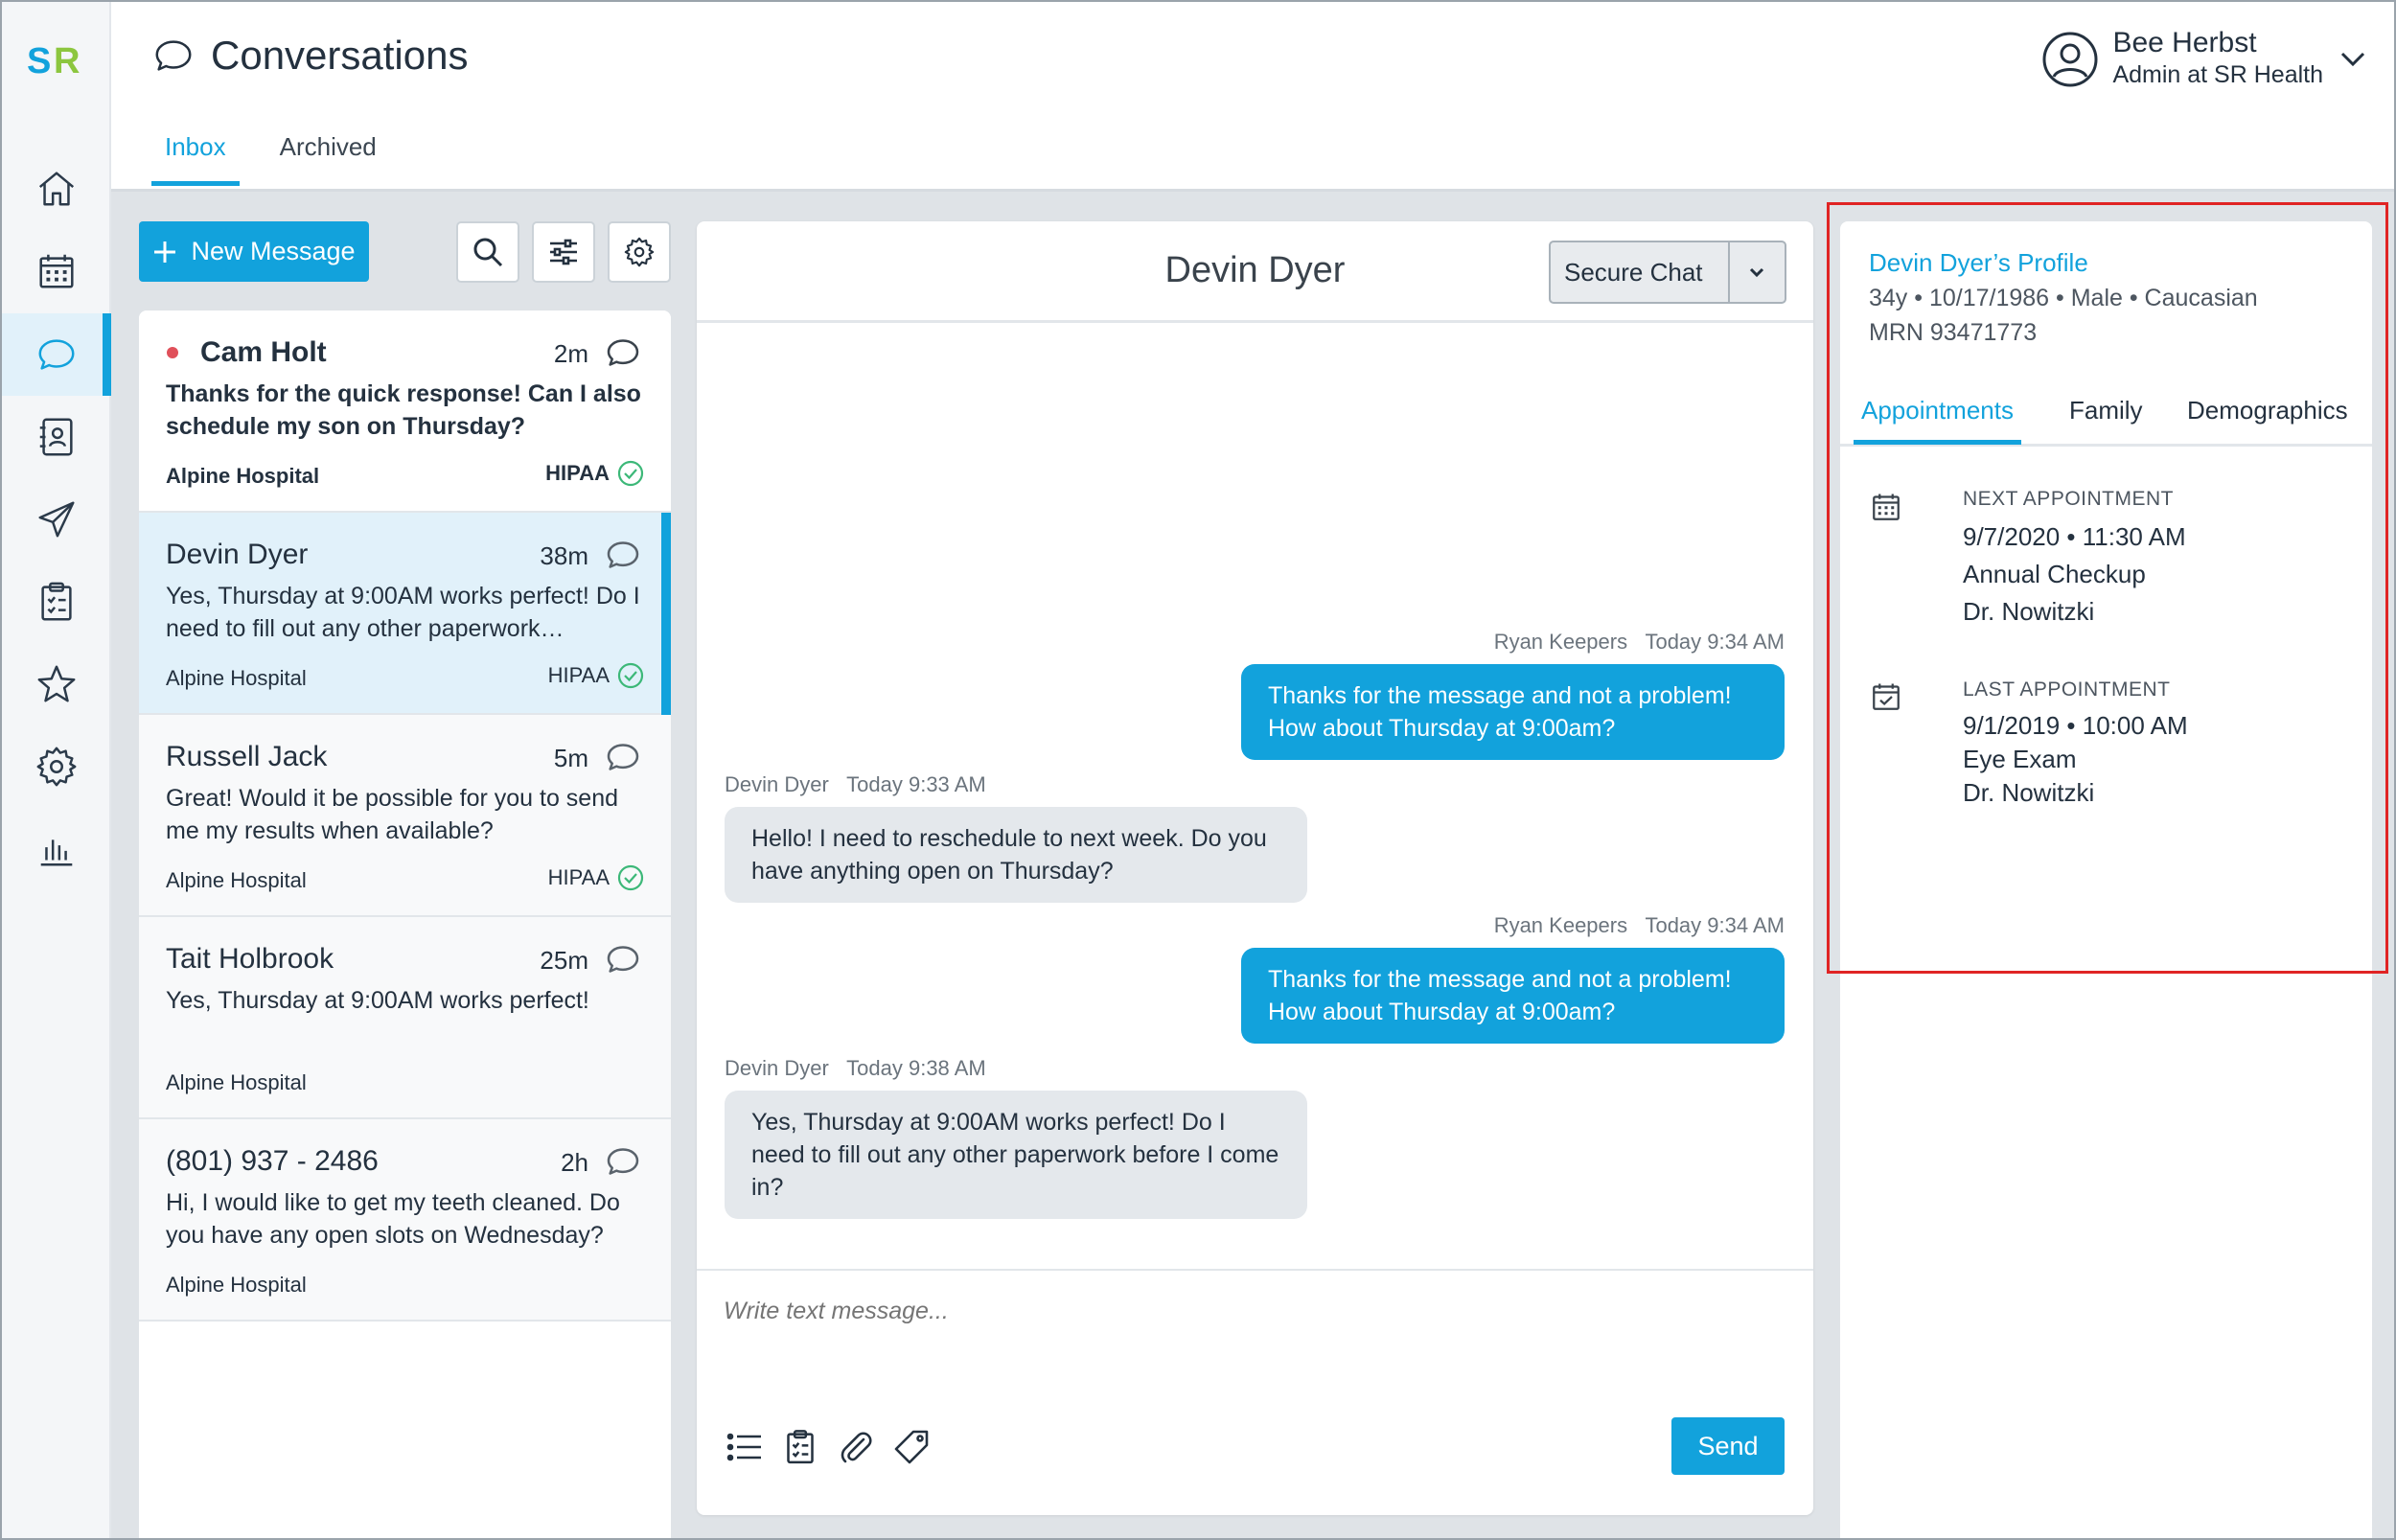 Image resolution: width=2396 pixels, height=1540 pixels. Describe the element at coordinates (254, 251) in the screenshot. I see `new-message-button: New Message` at that location.